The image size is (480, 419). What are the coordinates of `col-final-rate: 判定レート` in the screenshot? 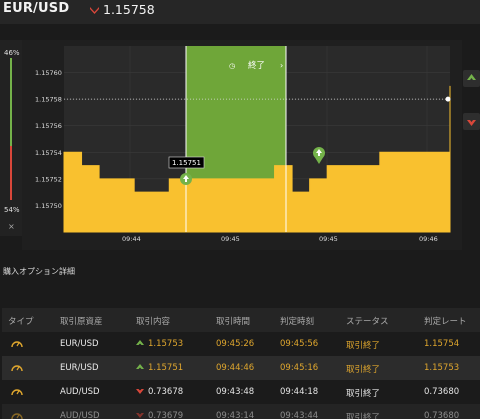 It's located at (445, 322).